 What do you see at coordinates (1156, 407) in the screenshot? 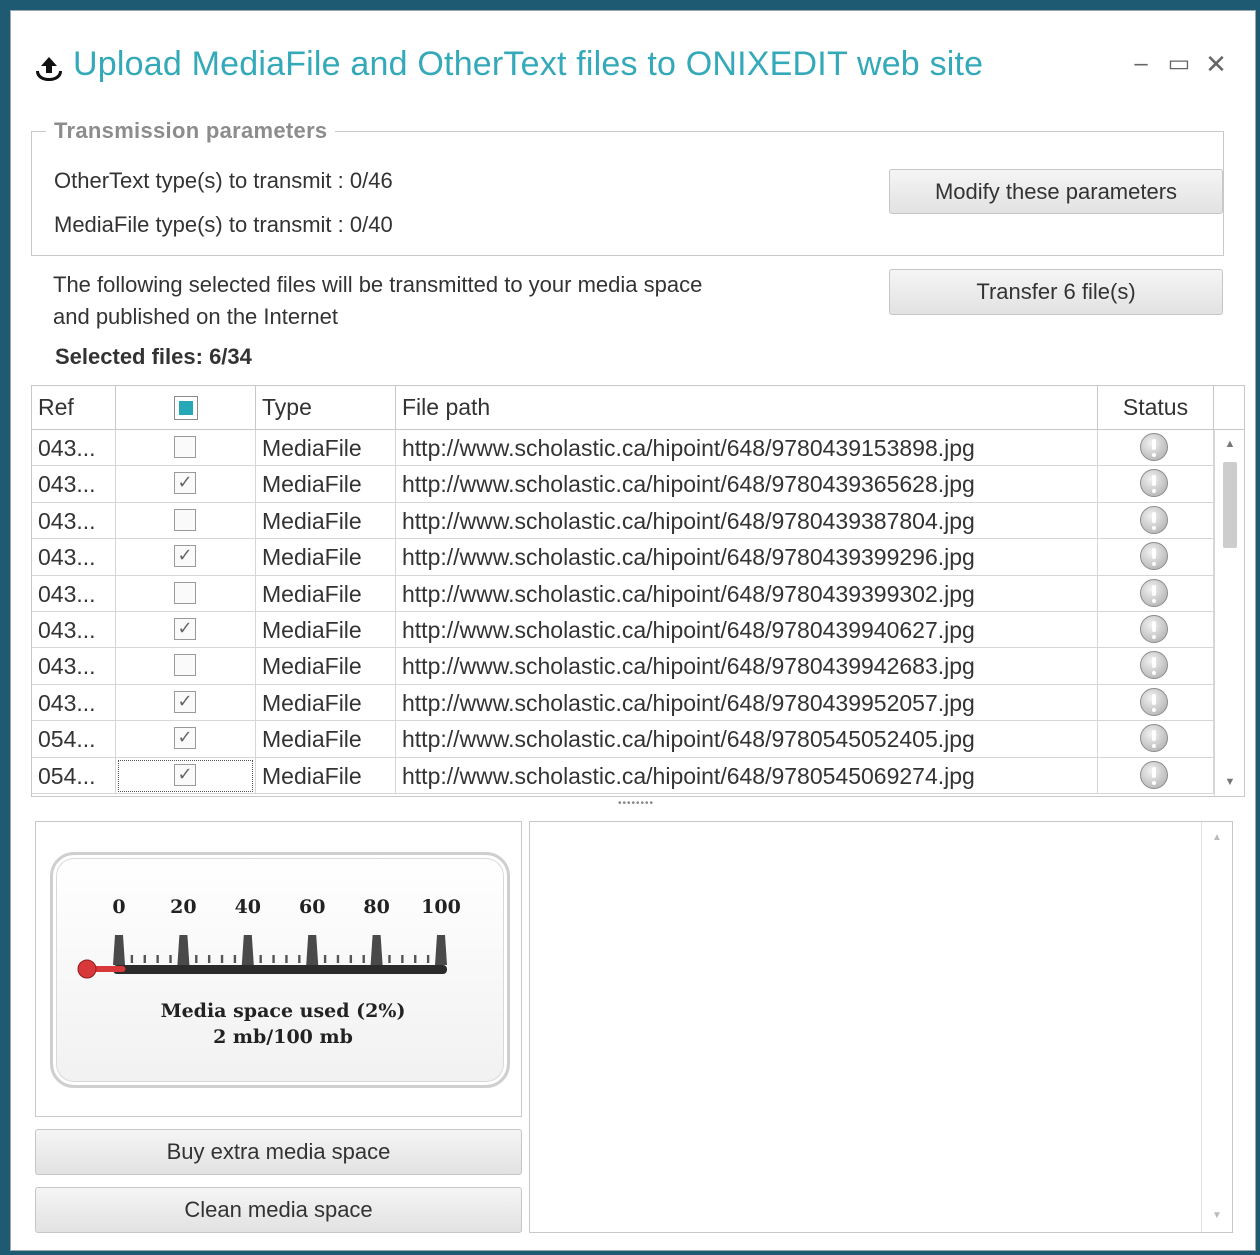
I see `column-header-status: Status` at bounding box center [1156, 407].